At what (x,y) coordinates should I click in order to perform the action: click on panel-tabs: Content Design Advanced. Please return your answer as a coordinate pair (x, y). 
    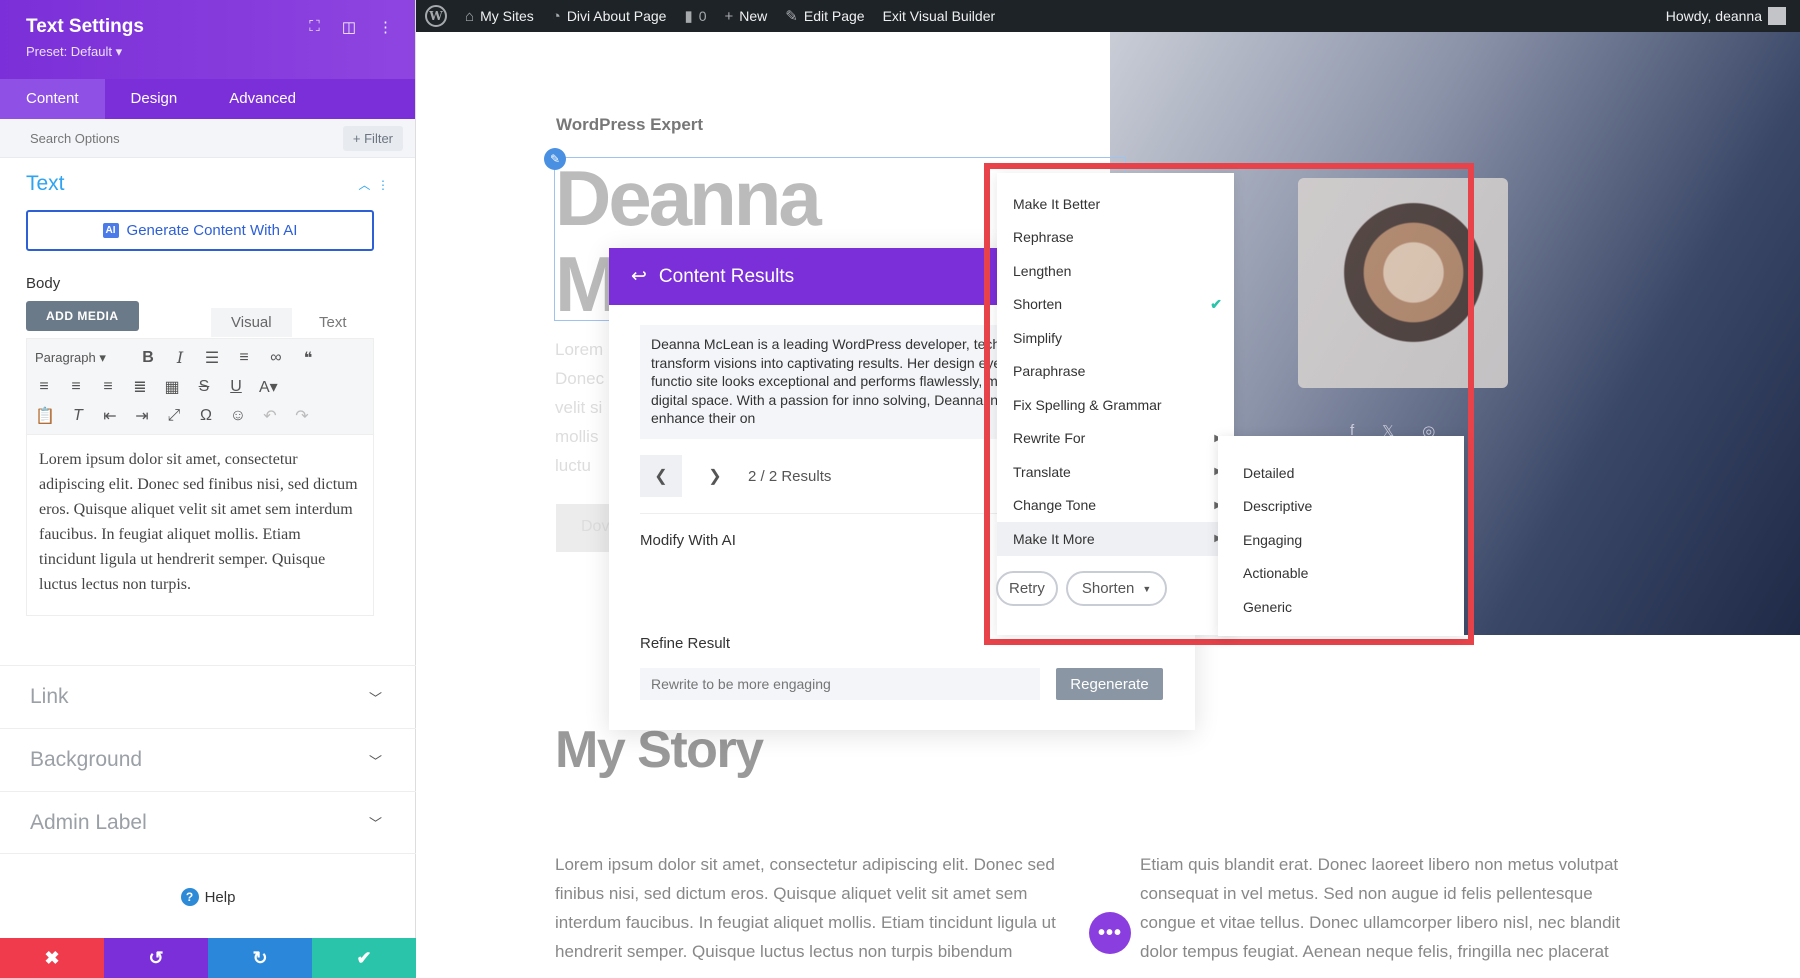
    Looking at the image, I should click on (207, 99).